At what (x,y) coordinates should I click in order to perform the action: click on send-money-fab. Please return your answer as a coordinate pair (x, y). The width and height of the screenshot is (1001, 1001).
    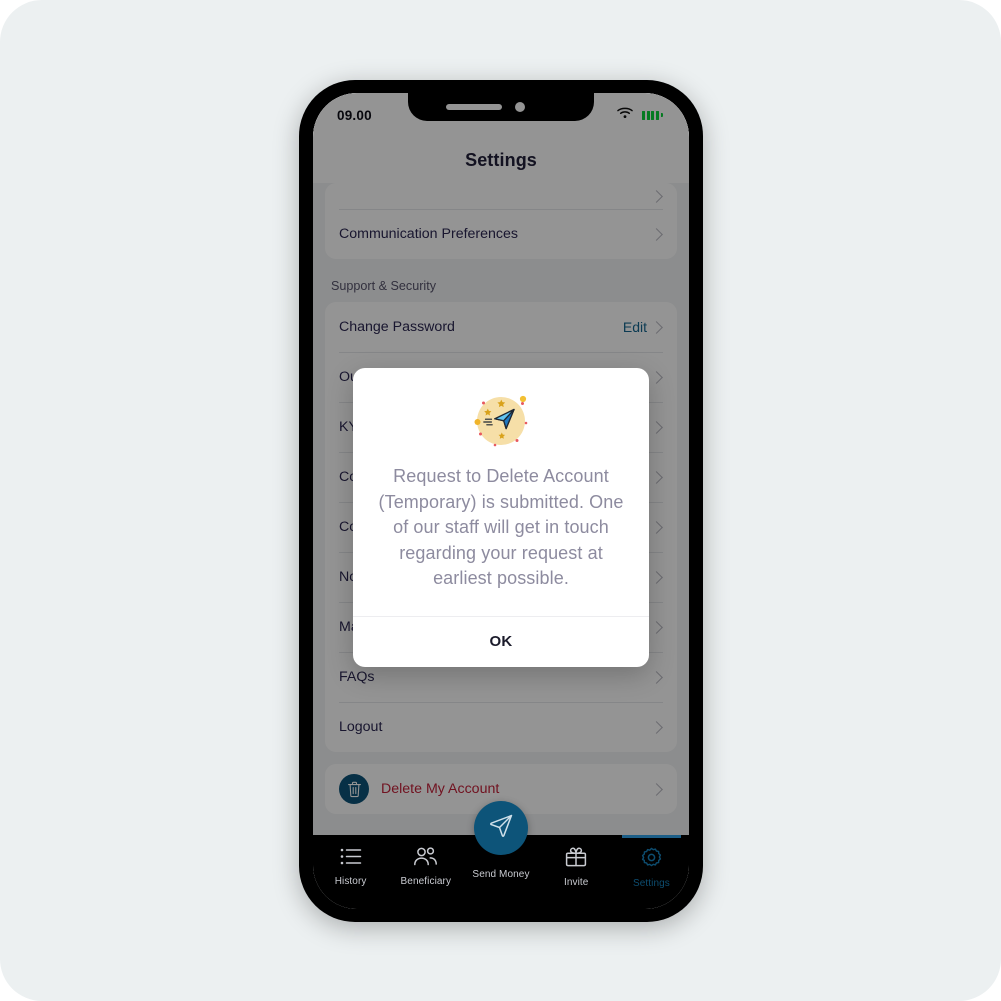
    Looking at the image, I should click on (501, 828).